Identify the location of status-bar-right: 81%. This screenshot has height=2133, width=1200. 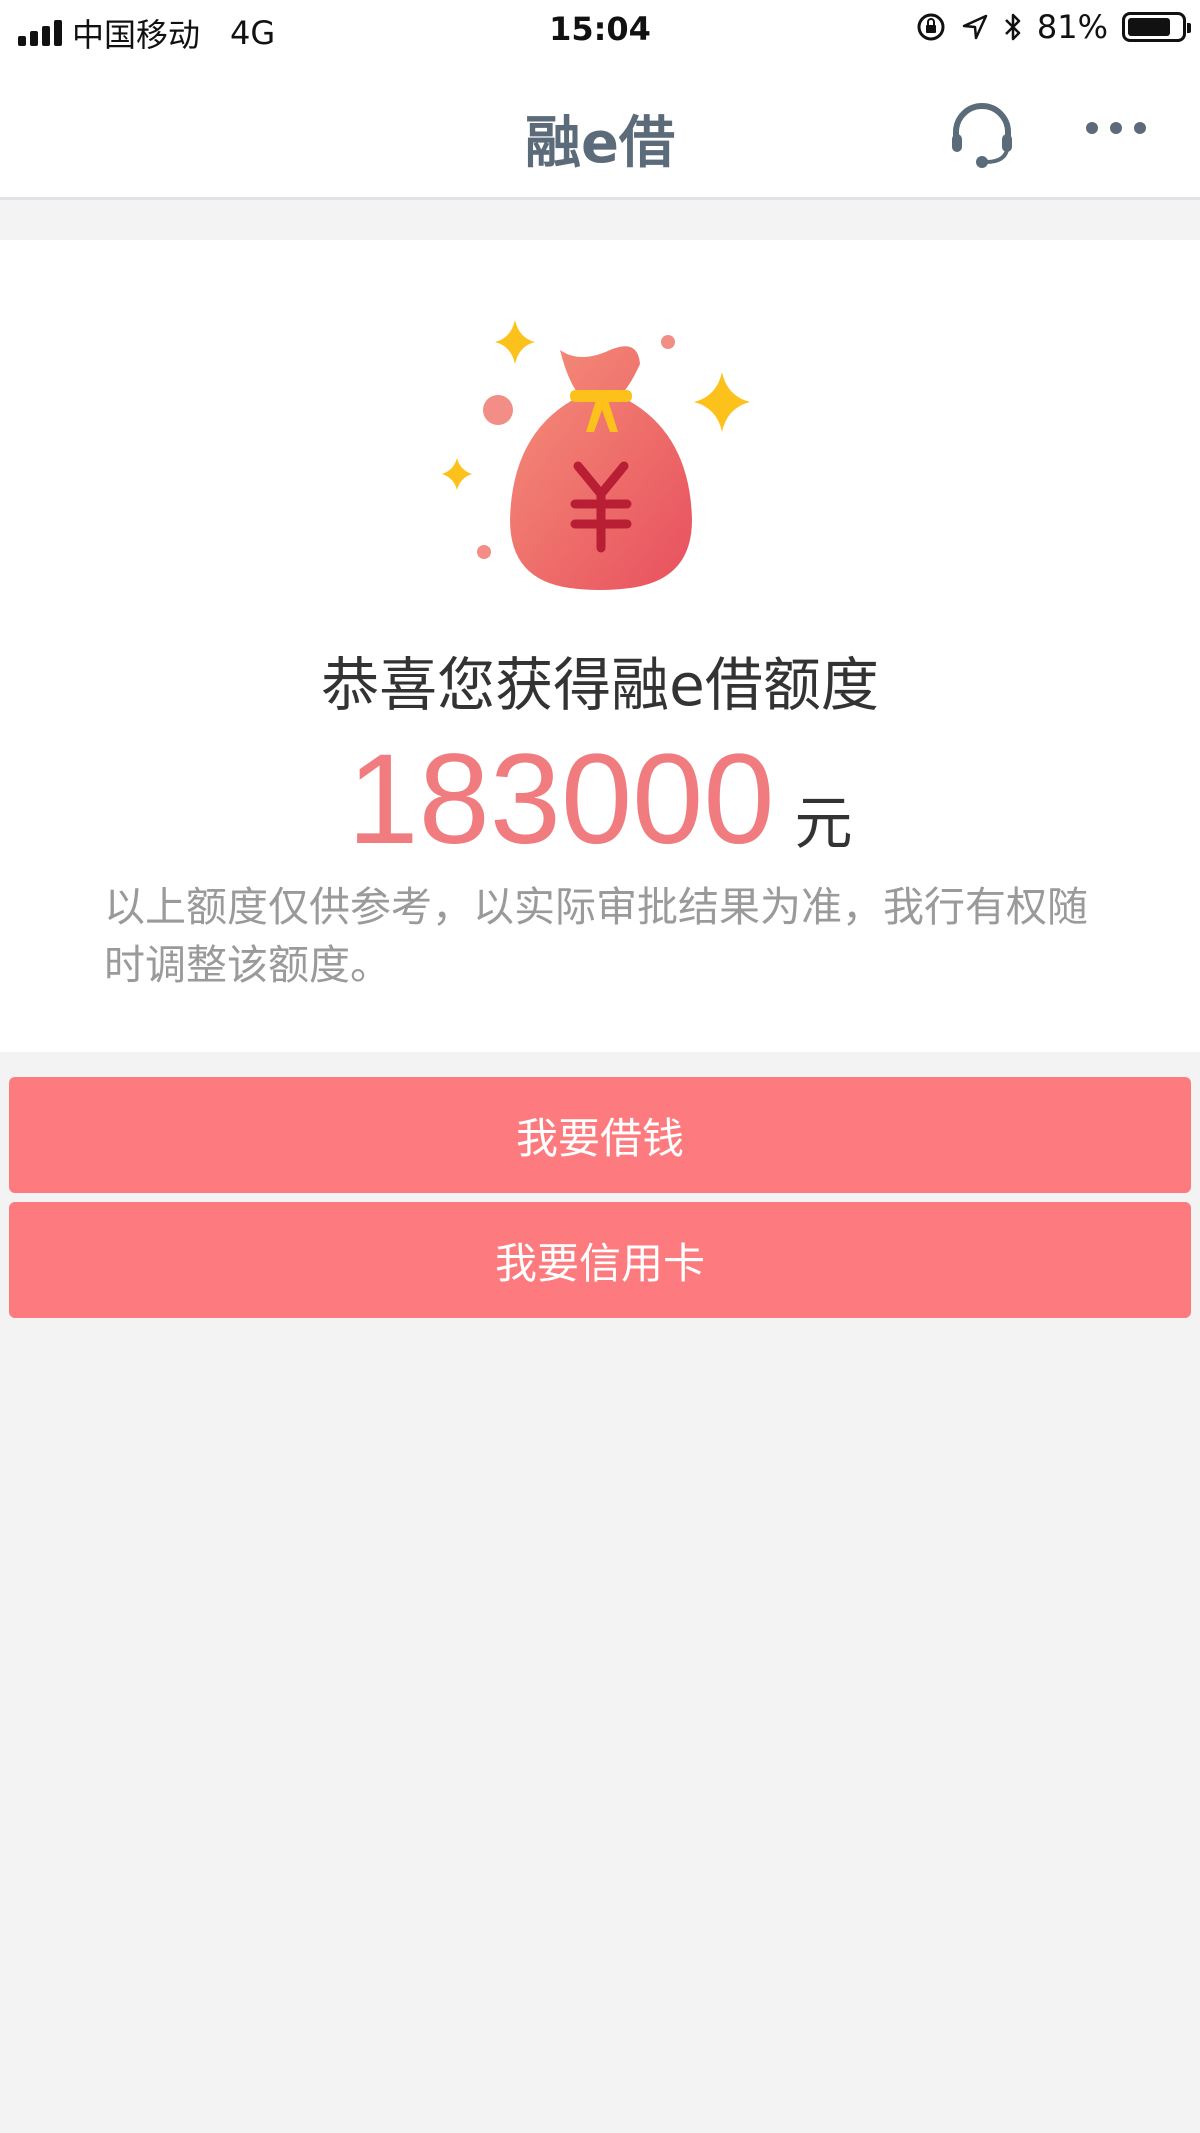
(1053, 27).